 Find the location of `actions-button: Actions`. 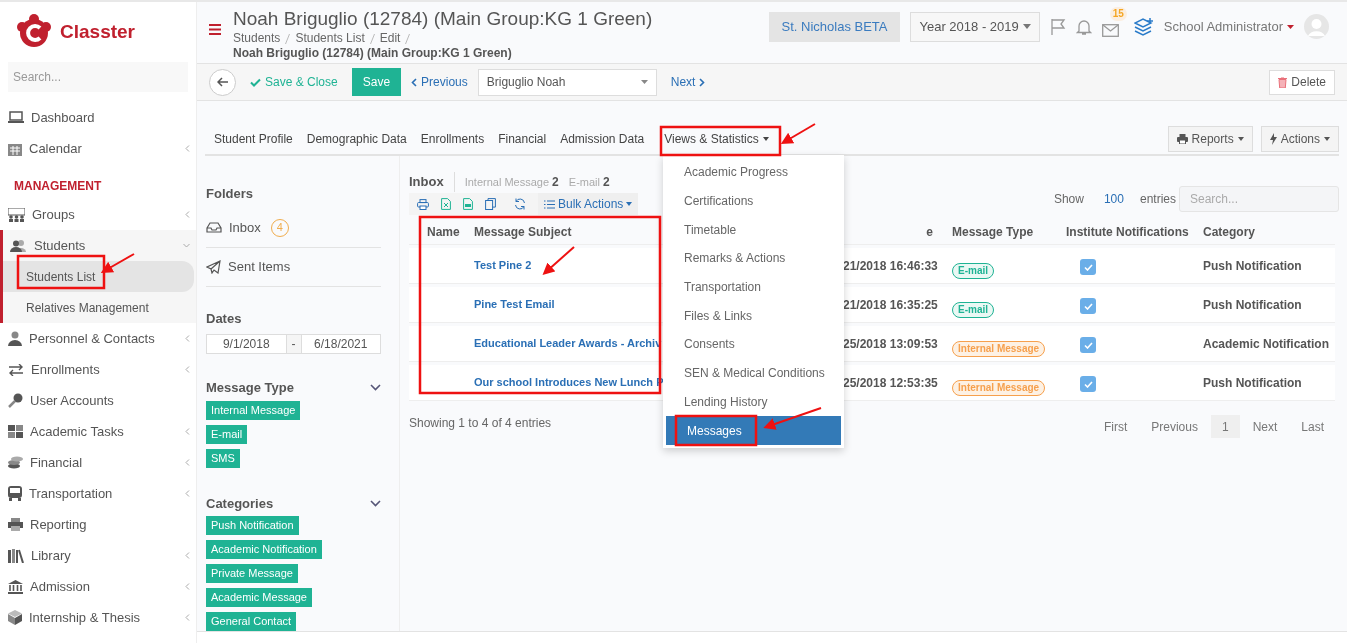

actions-button: Actions is located at coordinates (1299, 138).